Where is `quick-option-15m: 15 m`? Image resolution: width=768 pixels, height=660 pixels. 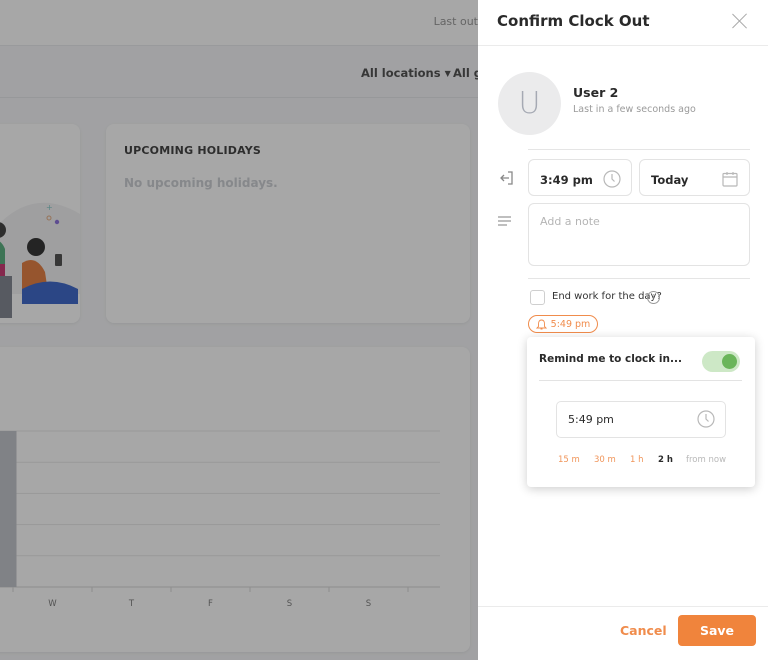
quick-option-15m: 15 m is located at coordinates (569, 460).